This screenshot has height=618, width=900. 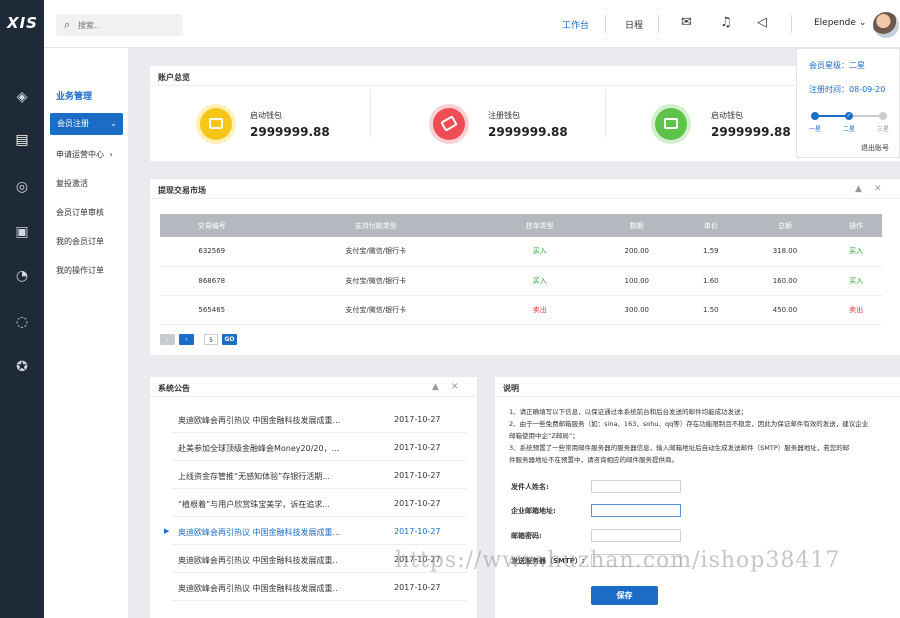 What do you see at coordinates (521, 281) in the screenshot?
I see `table-row: 868678 支付宝/微信/银行卡 买入 100.00 1.60 160.00 买入` at bounding box center [521, 281].